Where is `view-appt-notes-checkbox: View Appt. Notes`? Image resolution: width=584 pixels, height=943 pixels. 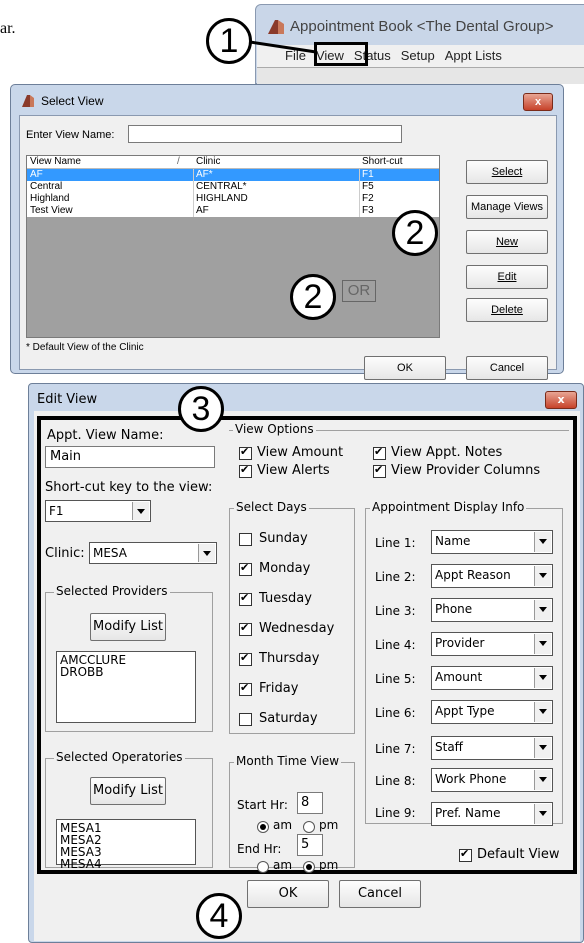 view-appt-notes-checkbox: View Appt. Notes is located at coordinates (468, 453).